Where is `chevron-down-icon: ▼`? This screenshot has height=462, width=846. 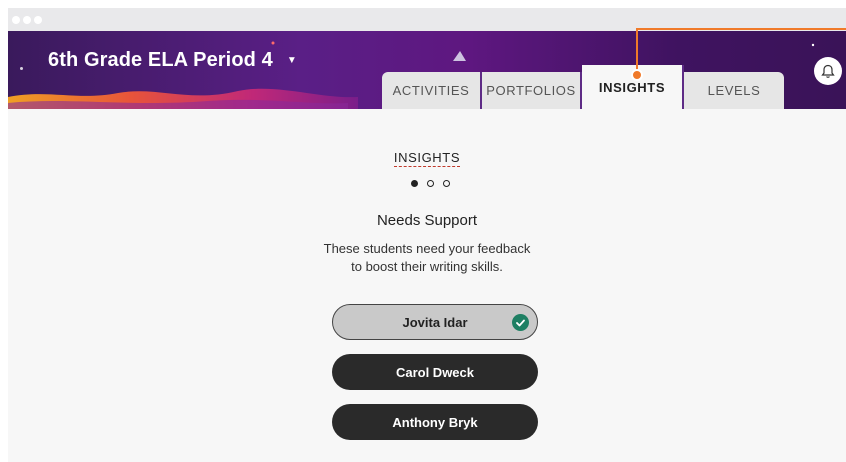 chevron-down-icon: ▼ is located at coordinates (291, 60).